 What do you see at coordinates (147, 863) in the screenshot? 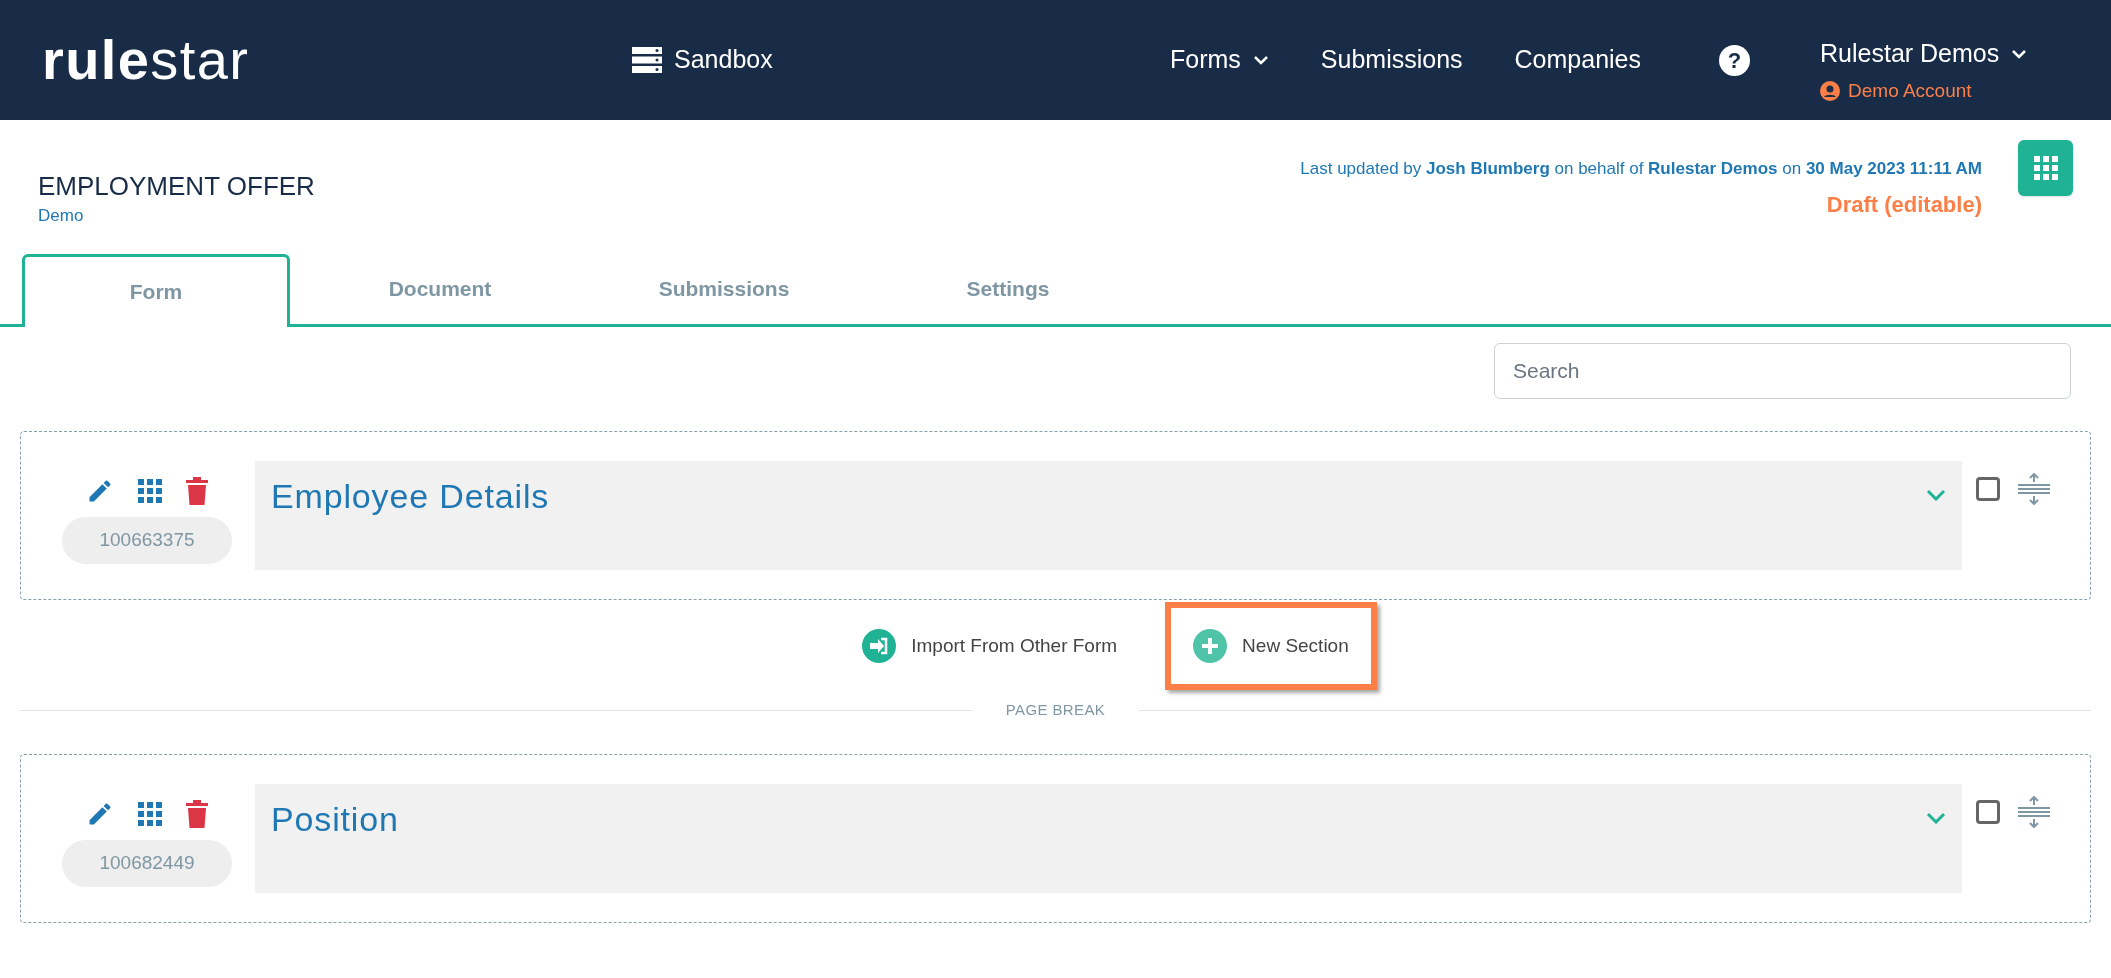
I see `section-id: 100682449` at bounding box center [147, 863].